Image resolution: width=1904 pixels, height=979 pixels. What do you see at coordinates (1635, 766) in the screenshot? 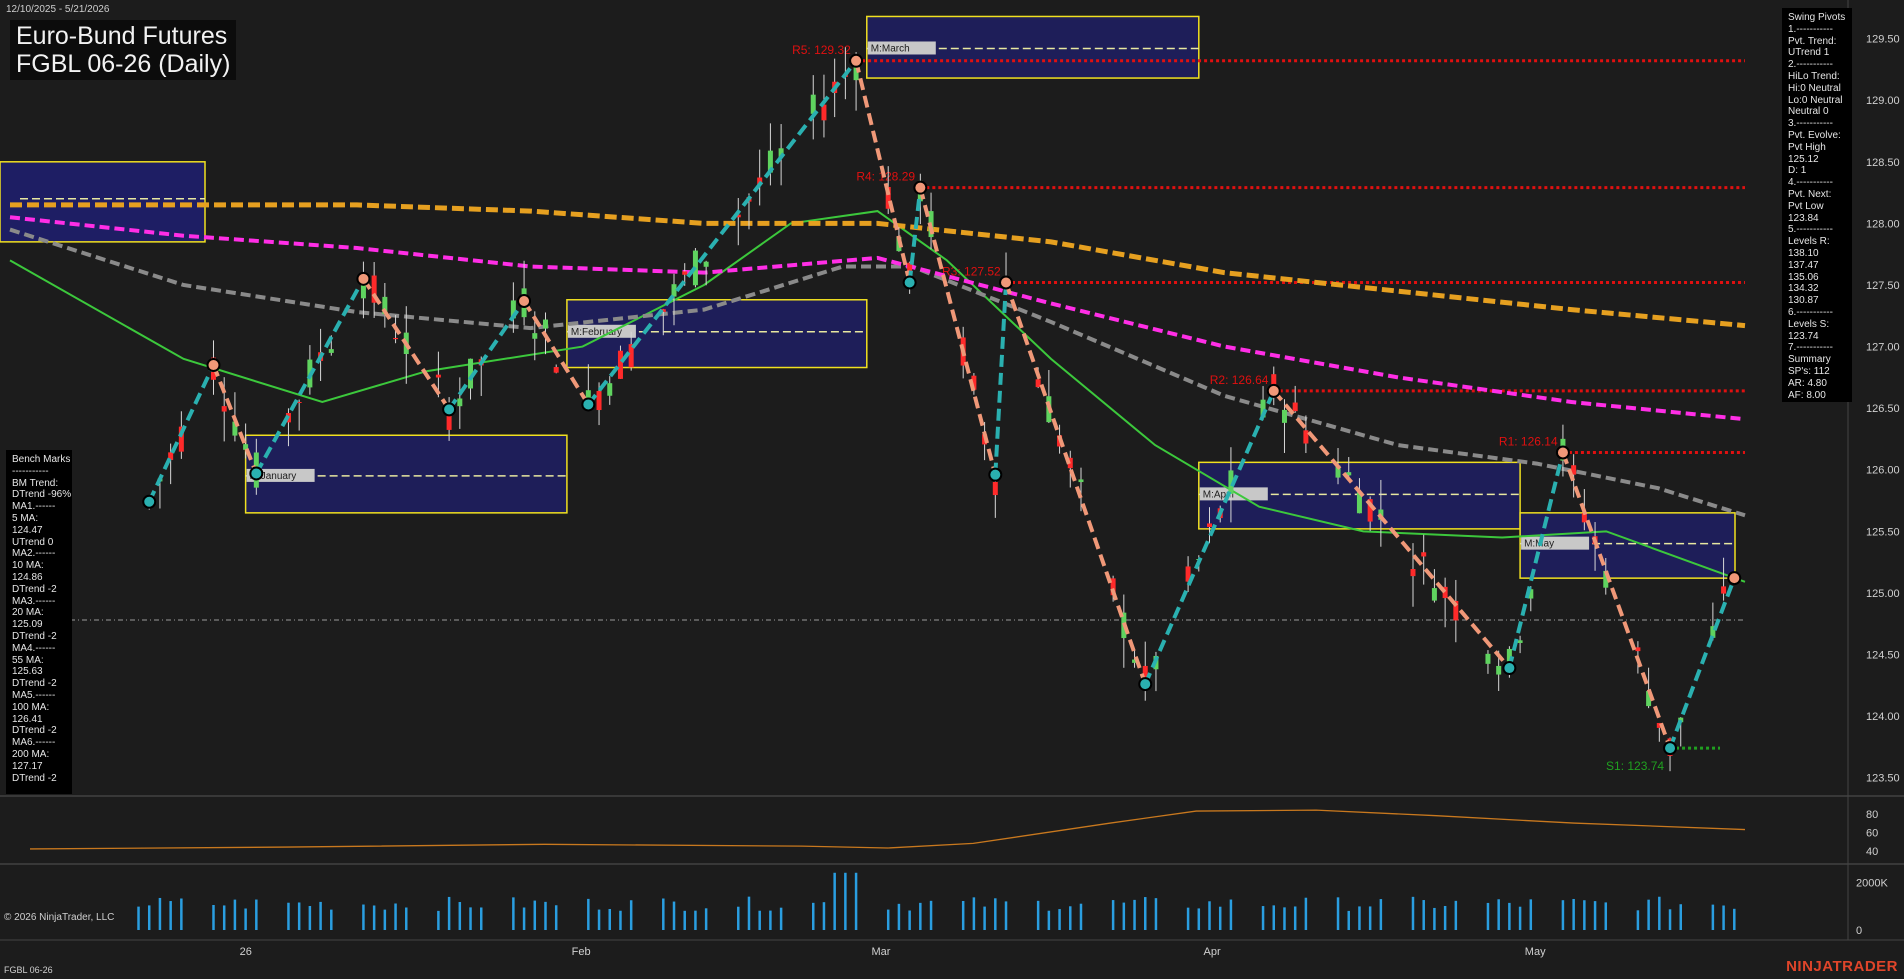
I see `support-label: S1: 123.74` at bounding box center [1635, 766].